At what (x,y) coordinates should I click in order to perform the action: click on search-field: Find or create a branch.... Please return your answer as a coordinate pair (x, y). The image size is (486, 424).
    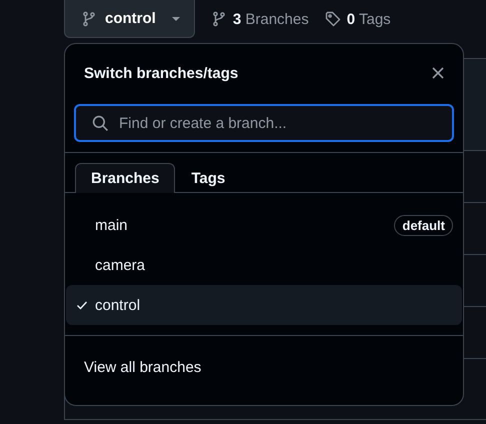
    Looking at the image, I should click on (264, 123).